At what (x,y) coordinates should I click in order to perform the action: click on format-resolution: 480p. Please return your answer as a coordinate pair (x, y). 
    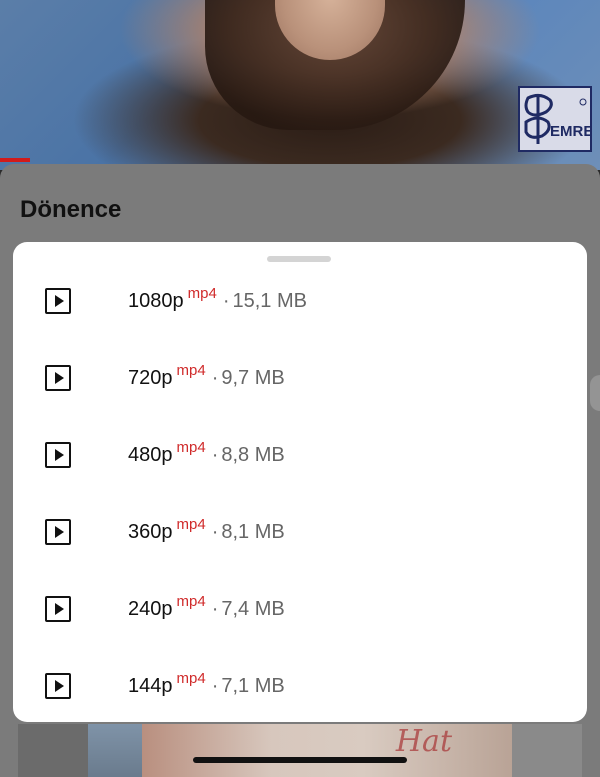
    Looking at the image, I should click on (150, 455).